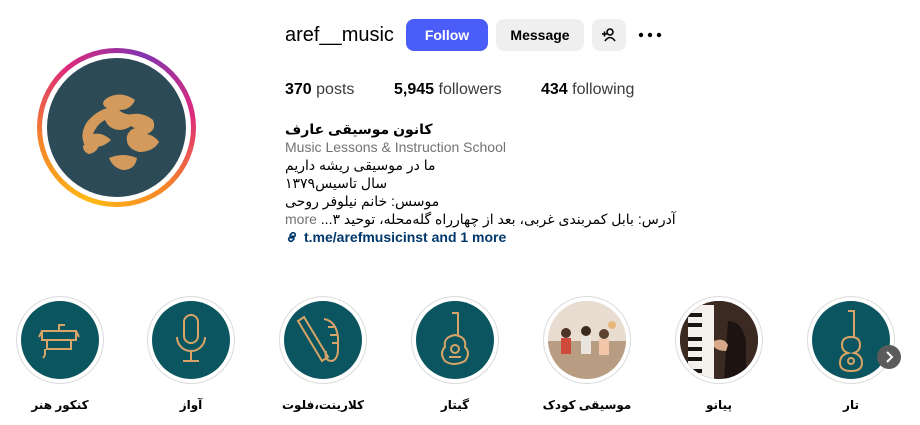 The height and width of the screenshot is (425, 920). Describe the element at coordinates (301, 219) in the screenshot. I see `bio-more-link: more` at that location.